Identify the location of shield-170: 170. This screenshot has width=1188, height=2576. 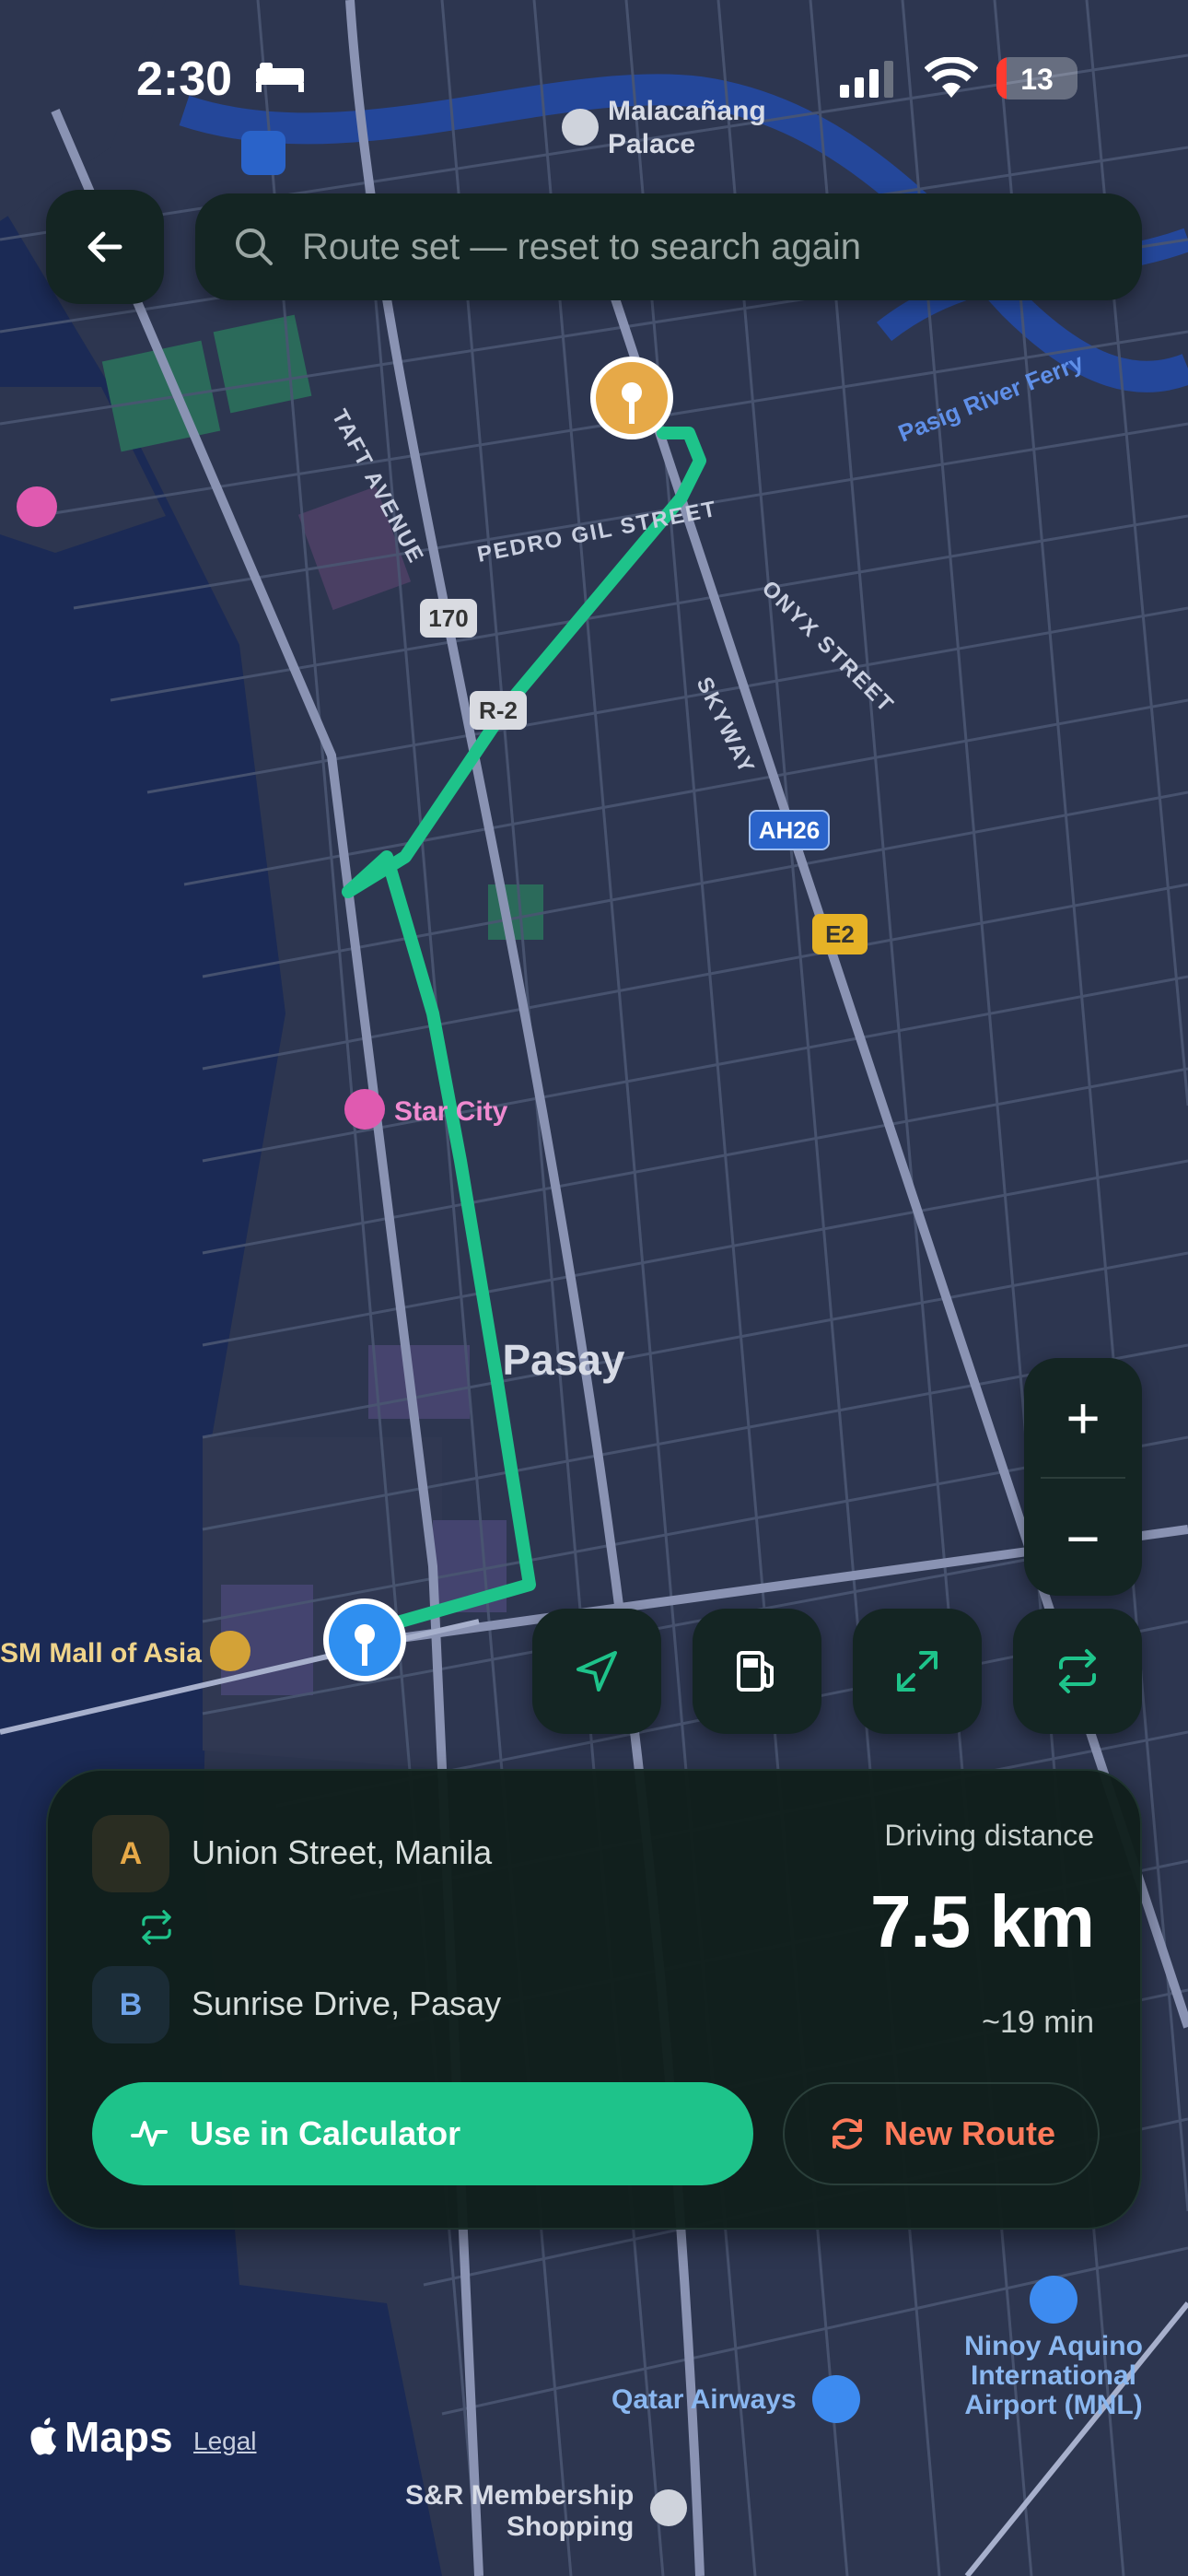
(448, 618).